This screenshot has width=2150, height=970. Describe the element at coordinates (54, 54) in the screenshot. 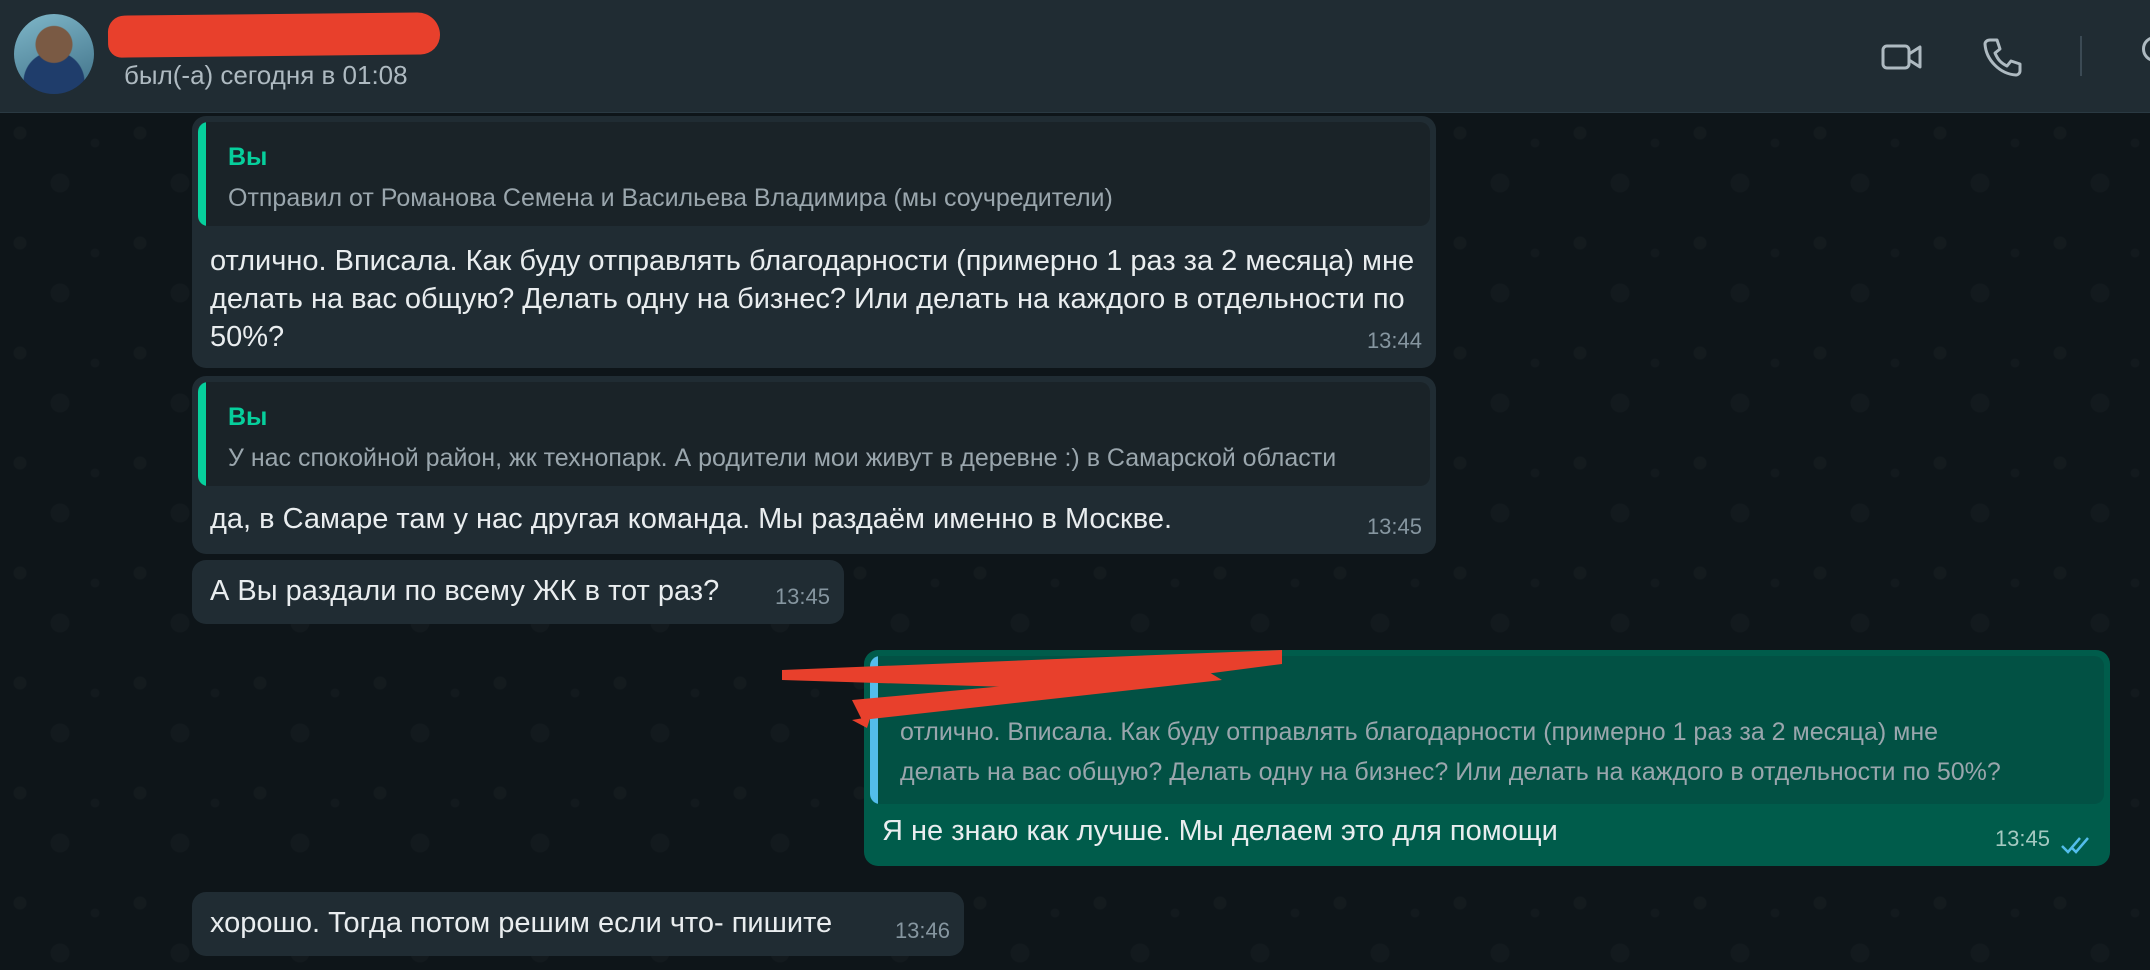

I see `contact-avatar` at that location.